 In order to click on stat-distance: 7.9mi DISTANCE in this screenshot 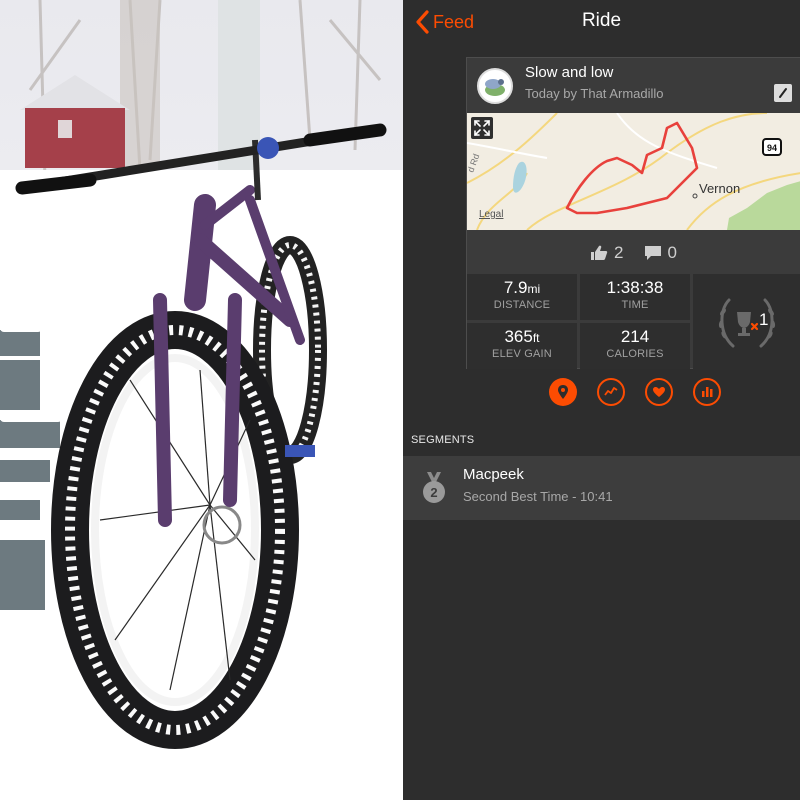, I will do `click(522, 297)`.